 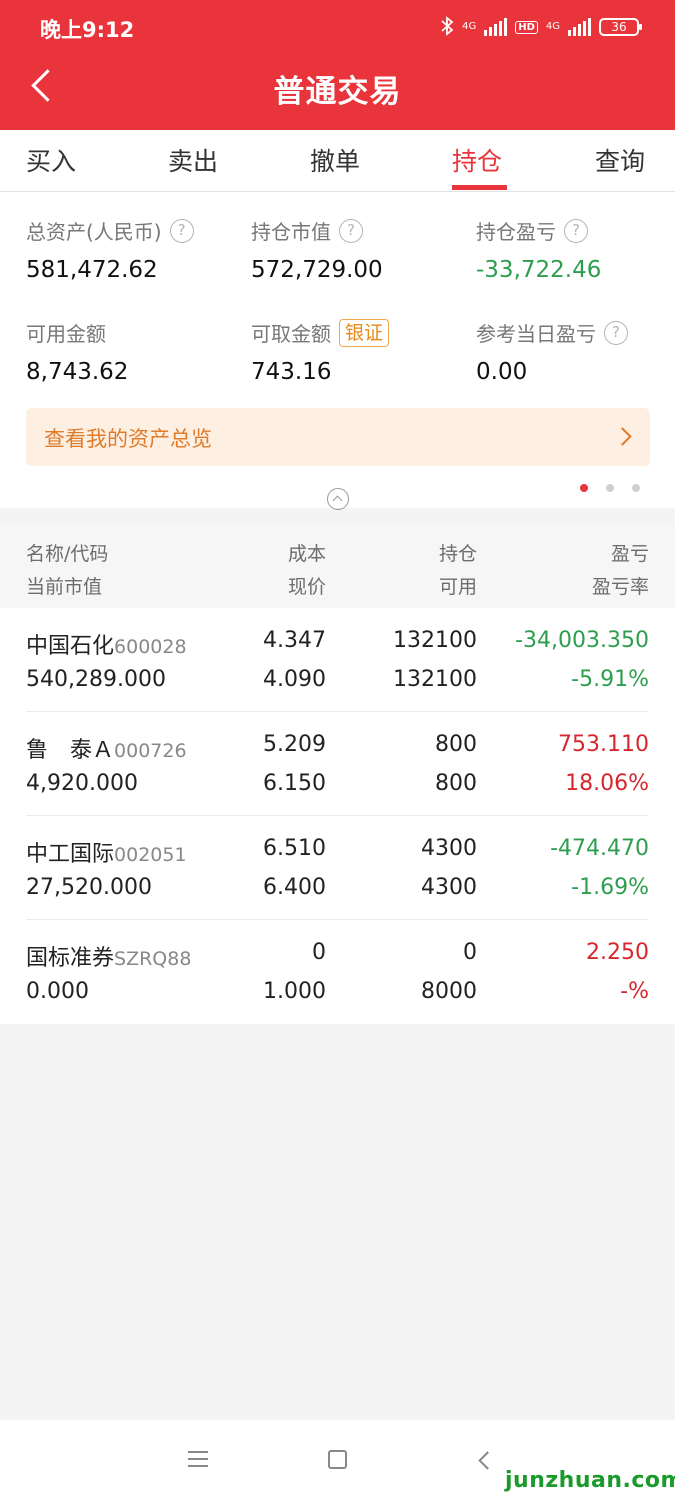 What do you see at coordinates (624, 436) in the screenshot?
I see `chevron-right-icon` at bounding box center [624, 436].